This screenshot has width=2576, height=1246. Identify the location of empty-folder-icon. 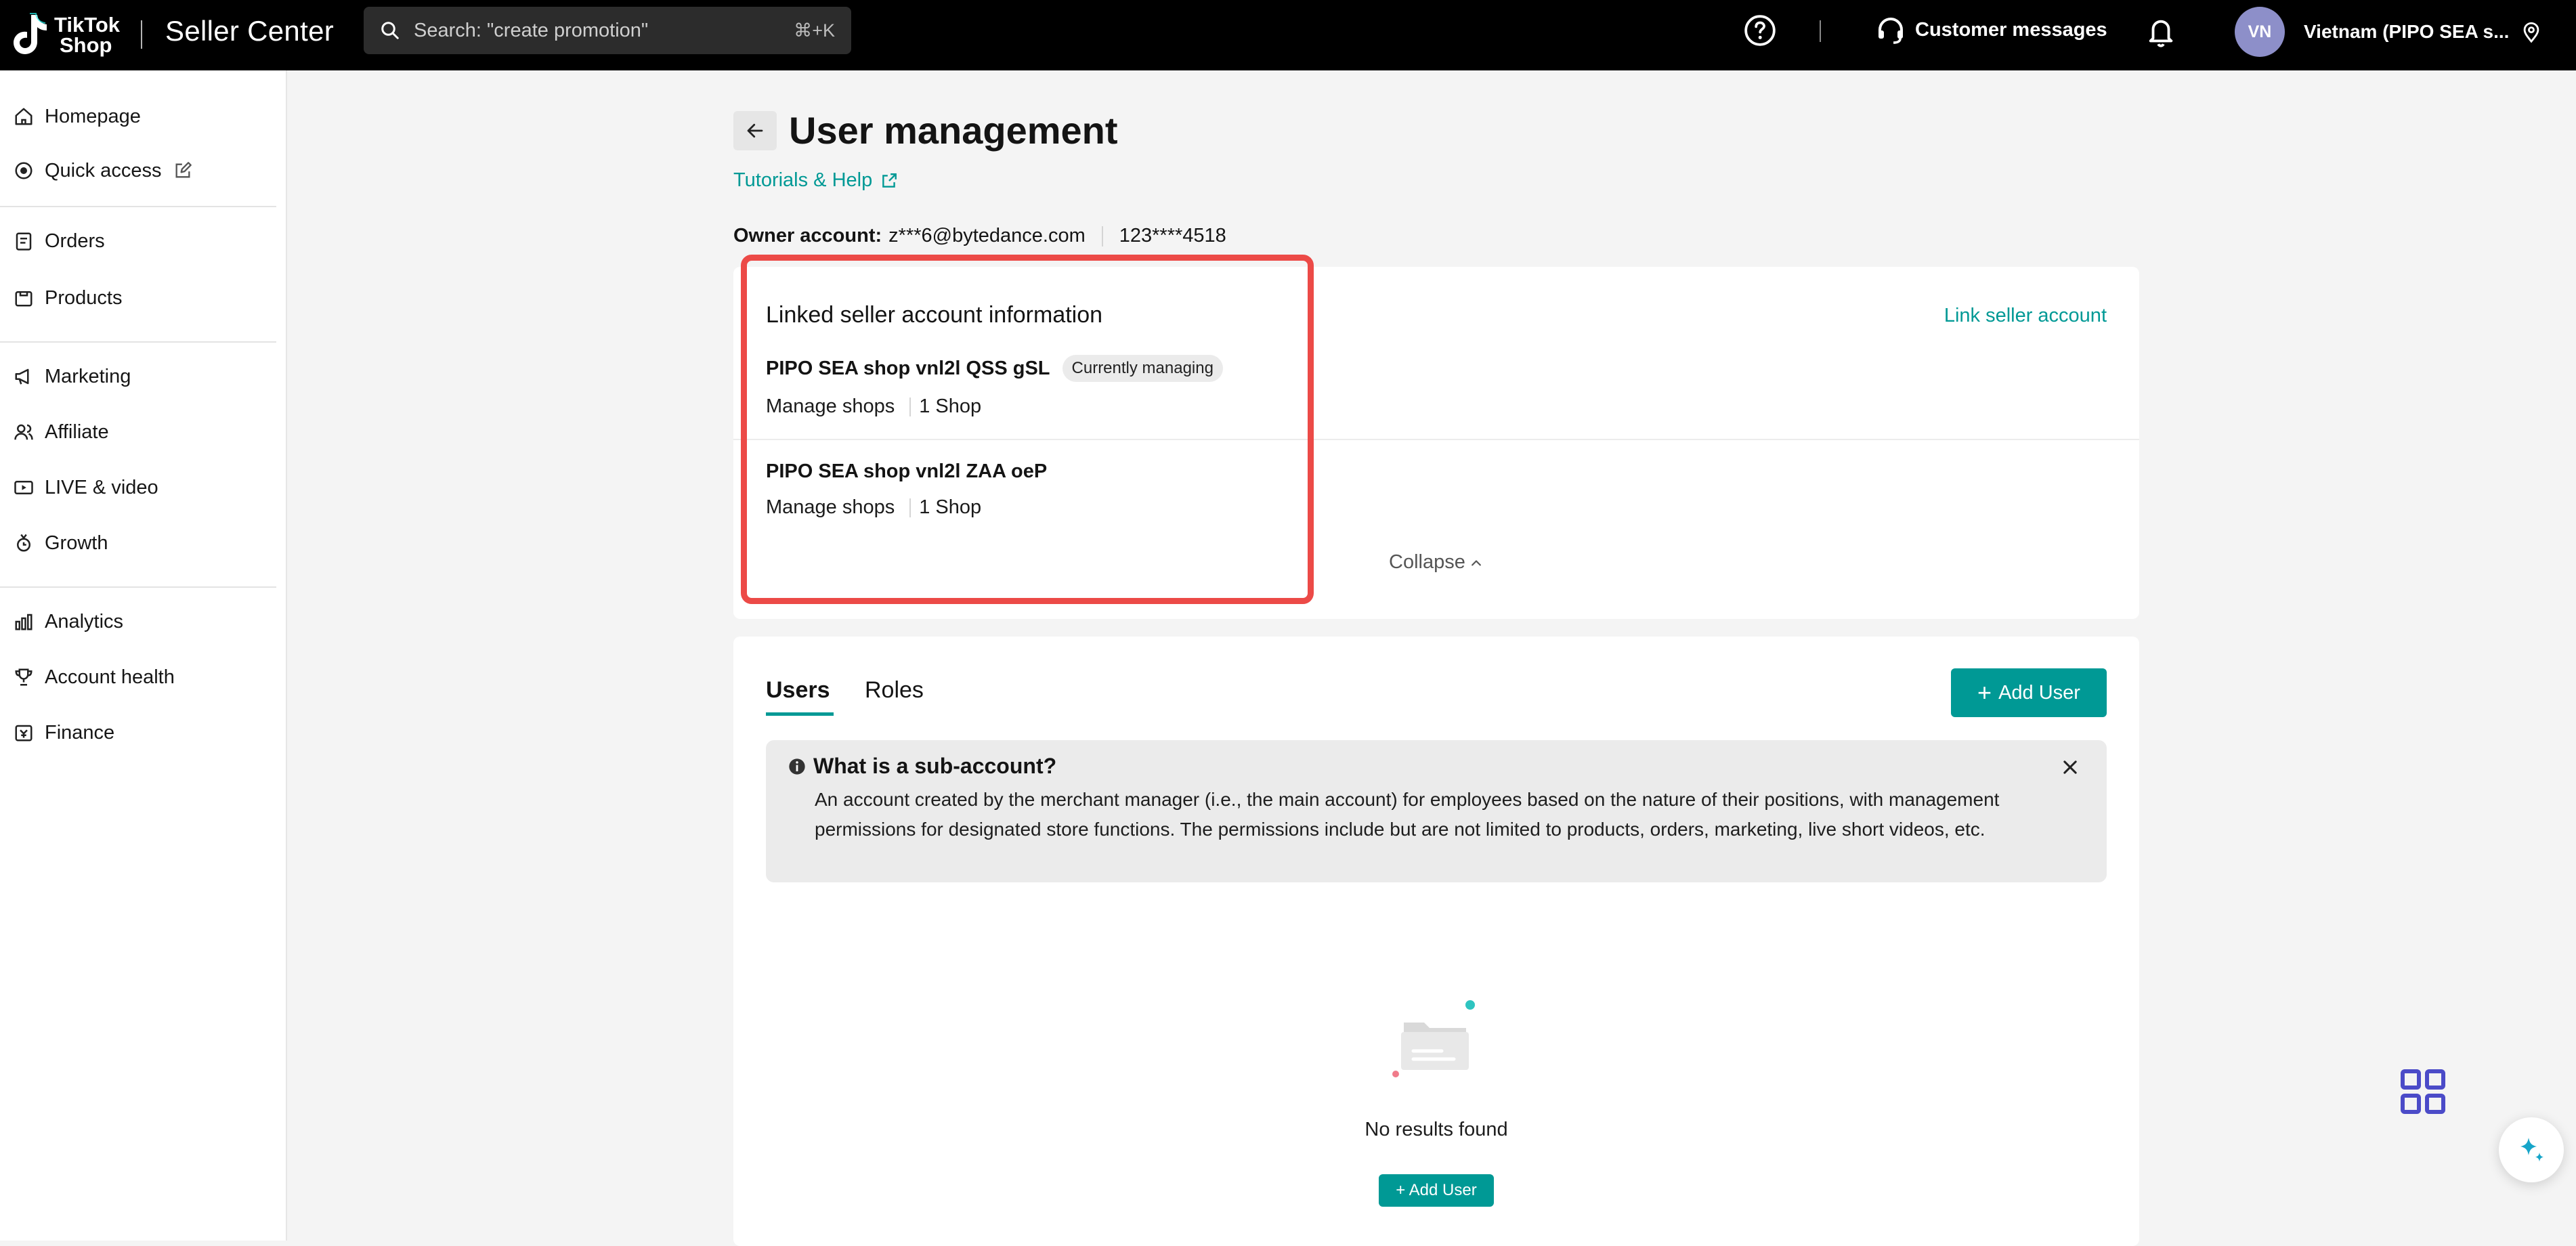
(1433, 1038).